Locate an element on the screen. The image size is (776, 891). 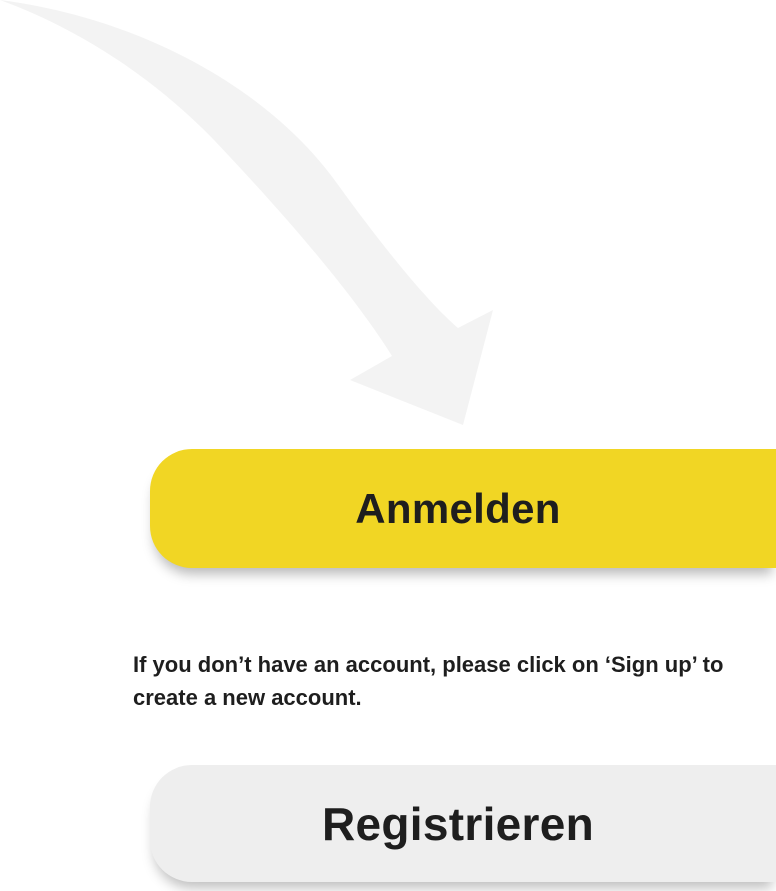
login-button: Anmelden is located at coordinates (463, 508).